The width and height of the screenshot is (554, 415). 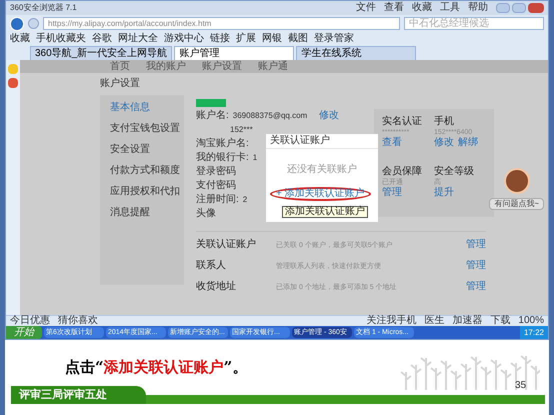 What do you see at coordinates (216, 171) in the screenshot?
I see `field-label: 登录密码` at bounding box center [216, 171].